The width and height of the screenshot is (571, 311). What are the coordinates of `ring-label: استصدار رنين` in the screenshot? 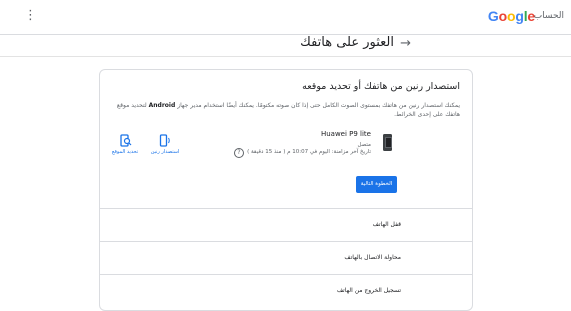 It's located at (165, 152).